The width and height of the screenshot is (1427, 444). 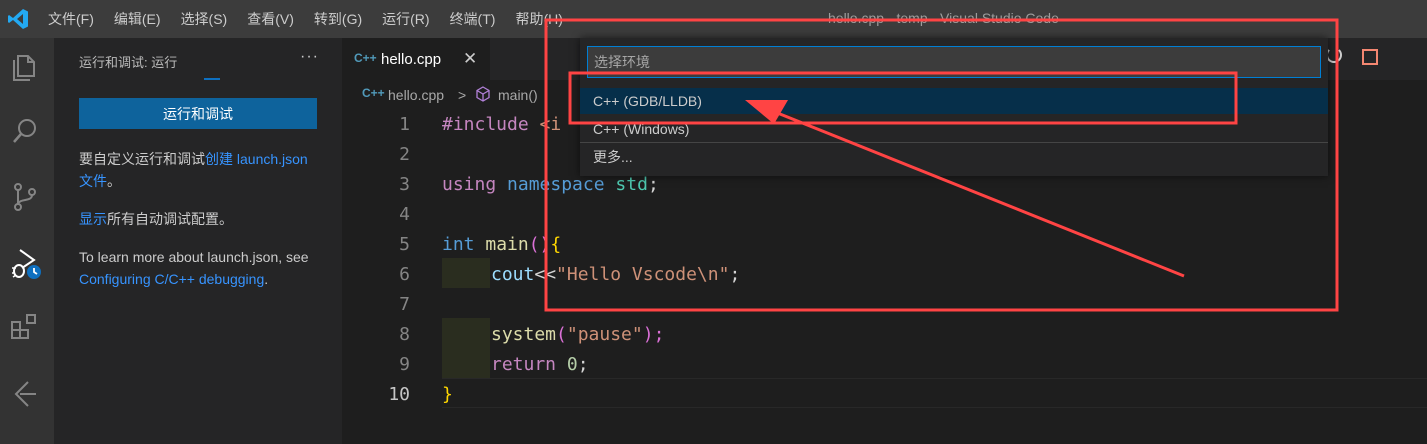 I want to click on restart-icon, so click(x=1334, y=55).